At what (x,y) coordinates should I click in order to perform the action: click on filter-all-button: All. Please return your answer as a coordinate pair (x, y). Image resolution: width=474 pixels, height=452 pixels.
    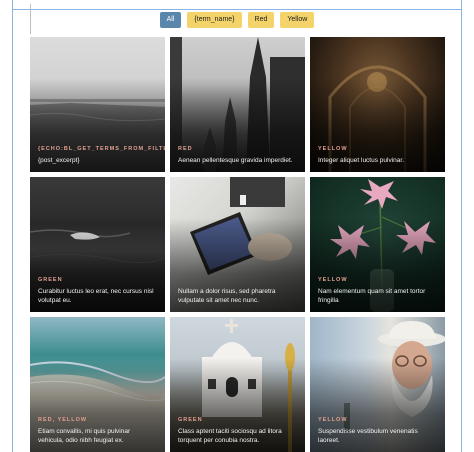
    Looking at the image, I should click on (170, 20).